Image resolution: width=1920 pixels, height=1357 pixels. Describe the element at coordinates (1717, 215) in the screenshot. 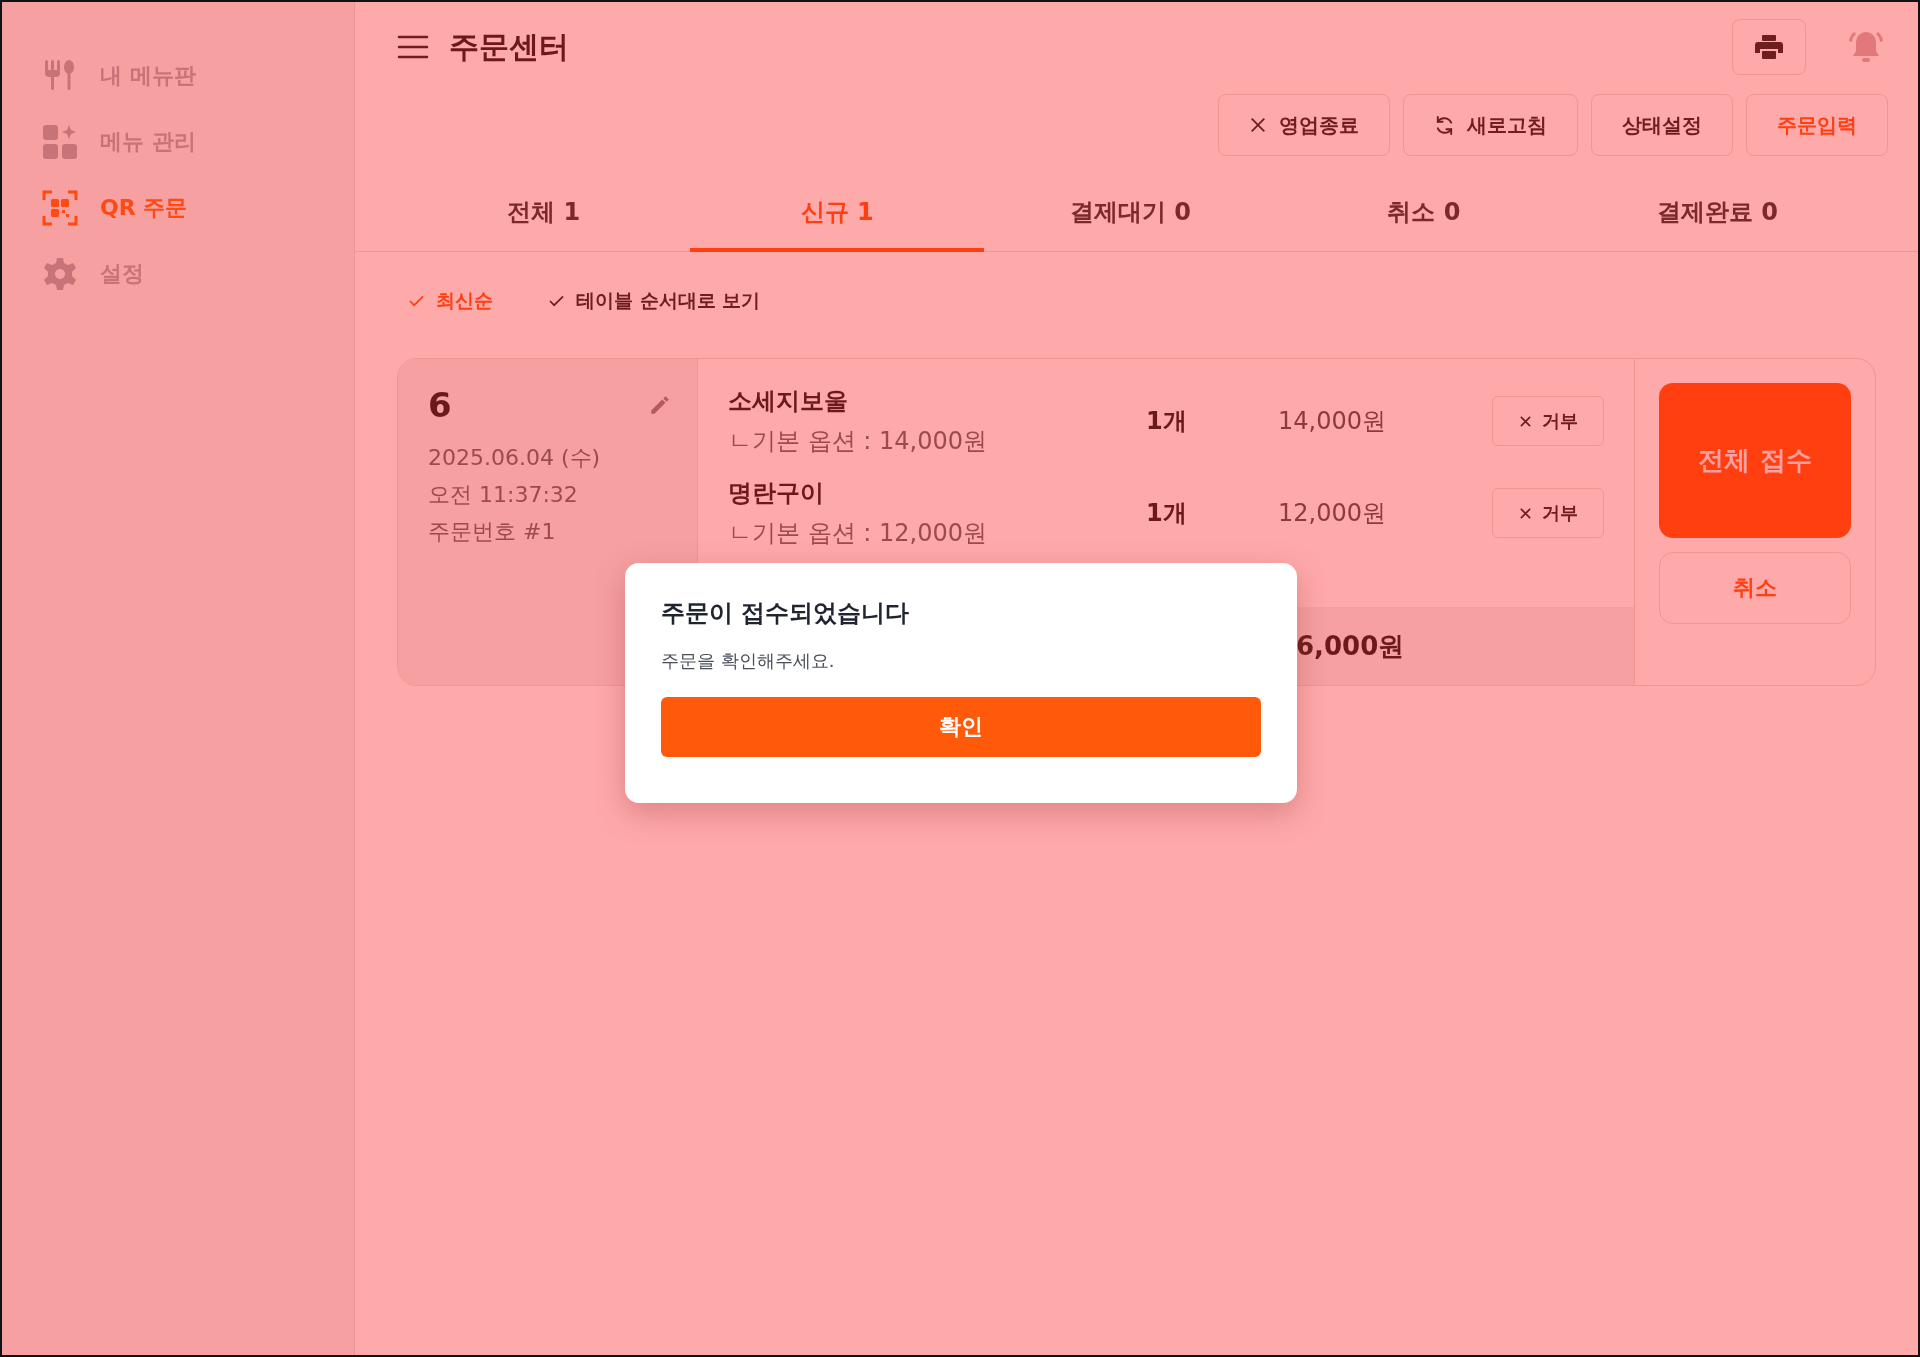

I see `tab: 결제완료 0` at that location.